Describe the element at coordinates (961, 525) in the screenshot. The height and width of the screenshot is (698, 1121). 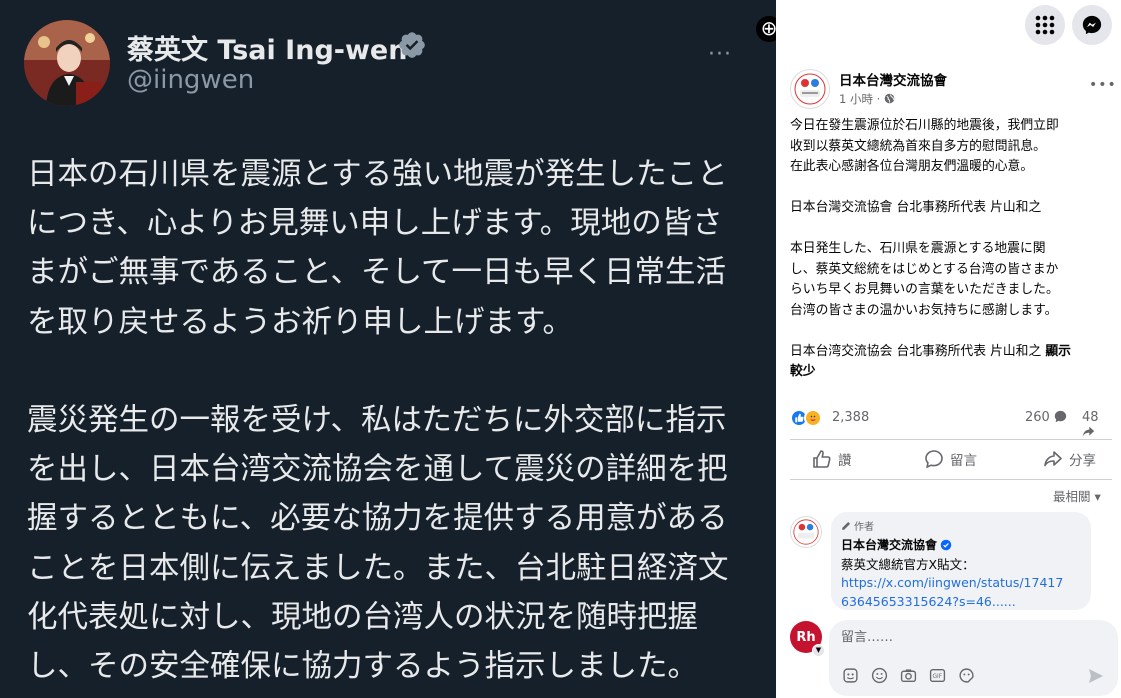
I see `author-badge: 作者` at that location.